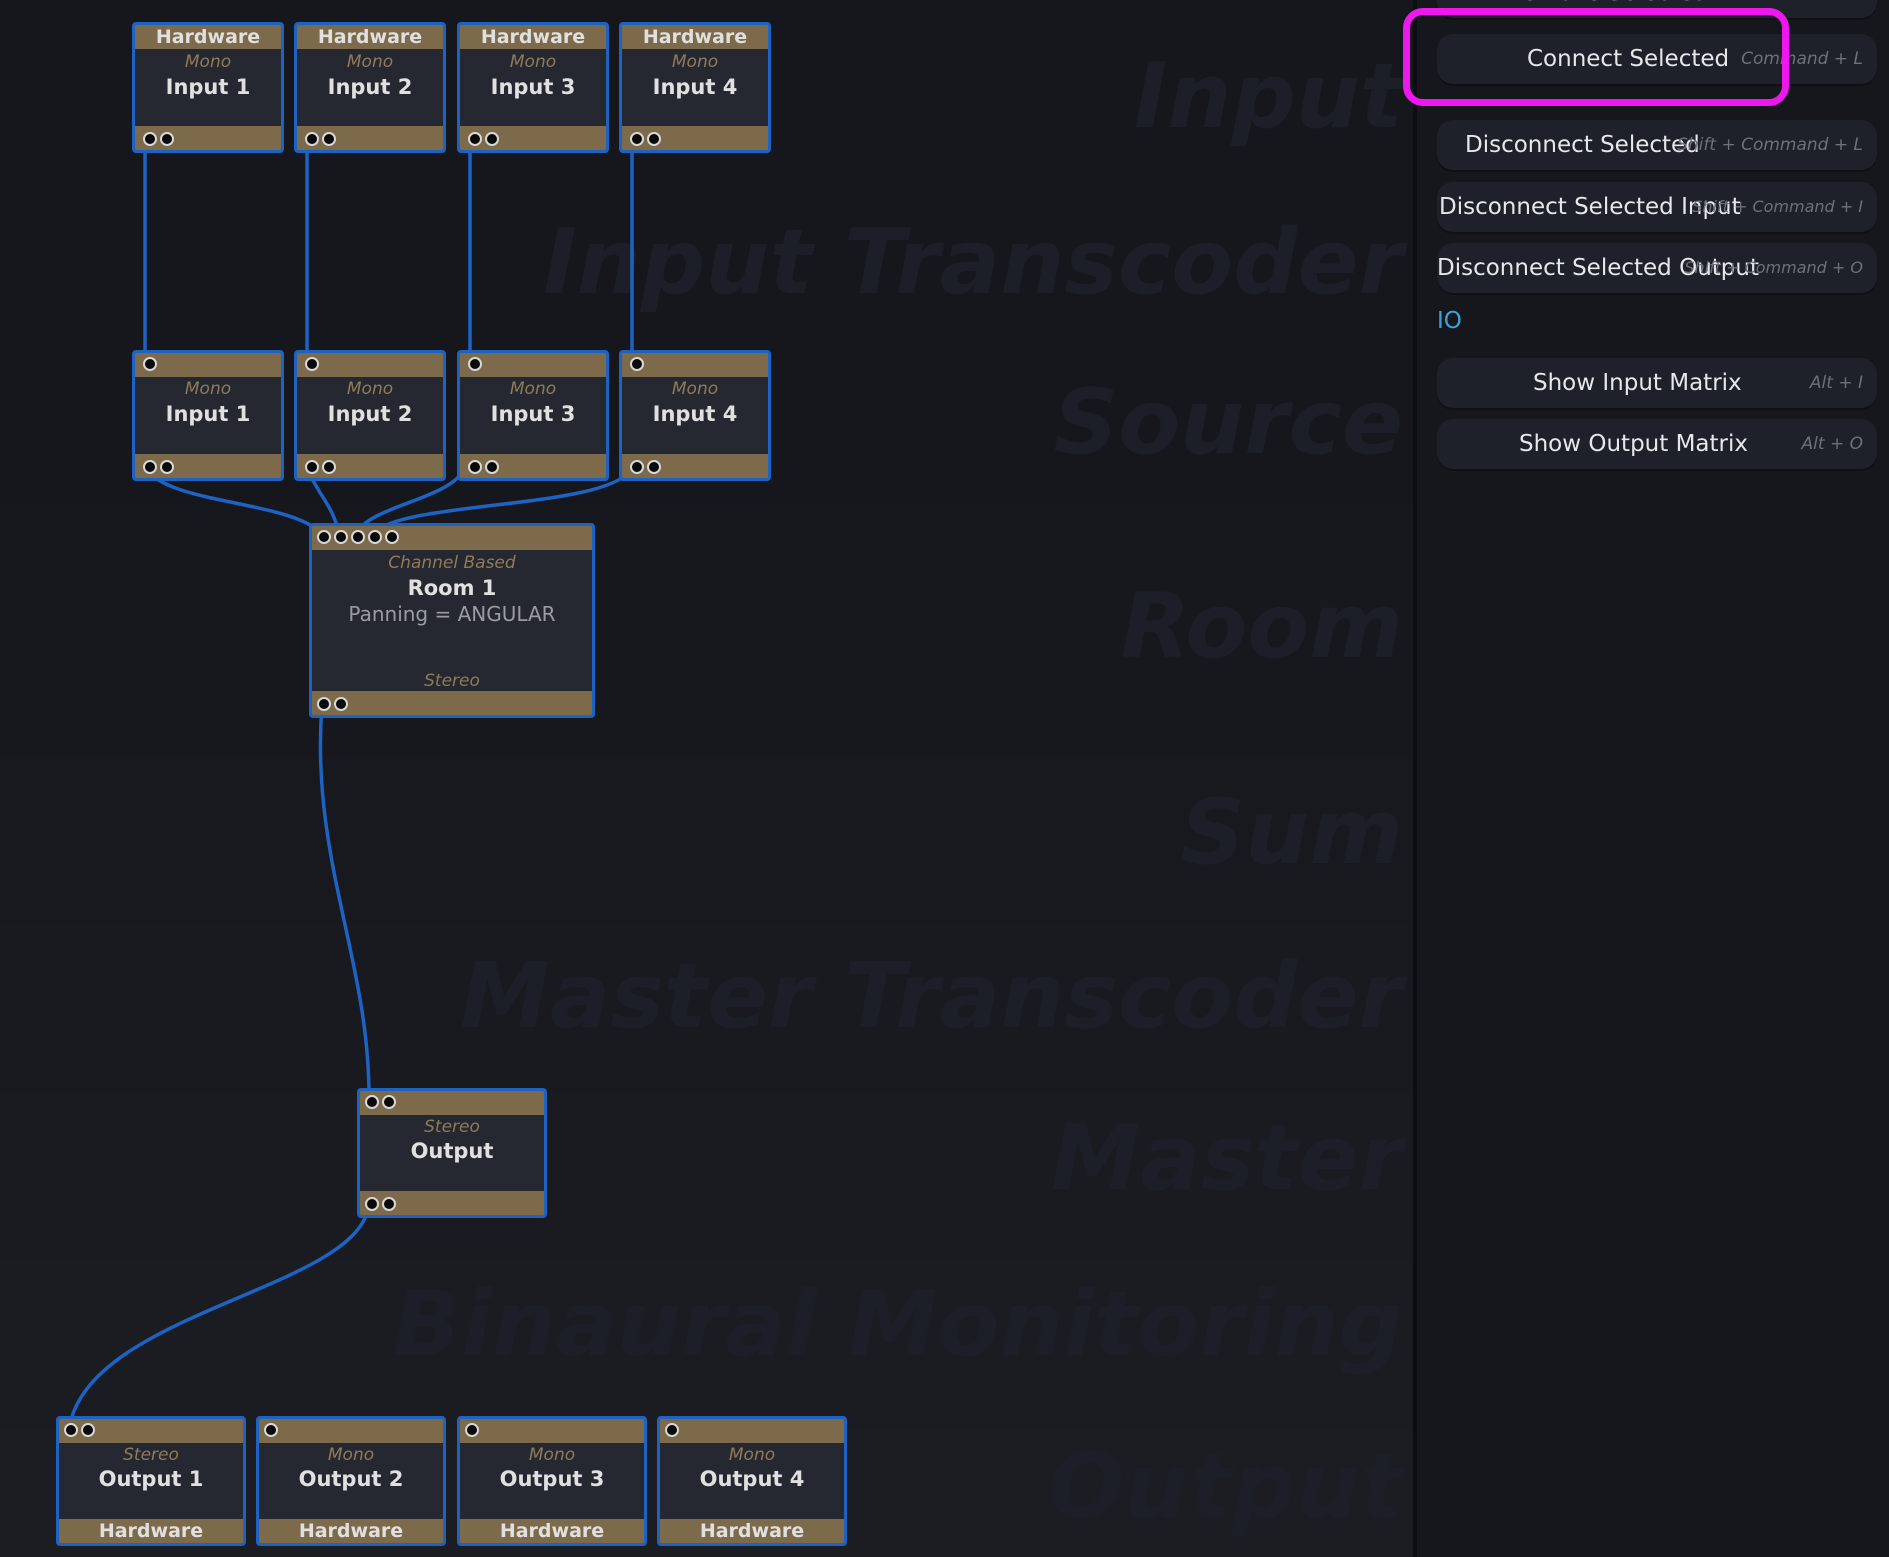 The width and height of the screenshot is (1889, 1557). Describe the element at coordinates (452, 1127) in the screenshot. I see `node-type: Stereo` at that location.